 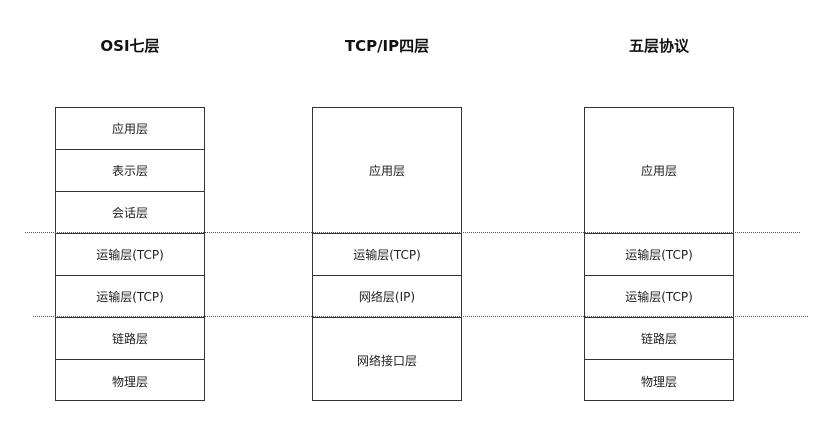 What do you see at coordinates (130, 339) in the screenshot?
I see `osi-layer-datalink: 链路层` at bounding box center [130, 339].